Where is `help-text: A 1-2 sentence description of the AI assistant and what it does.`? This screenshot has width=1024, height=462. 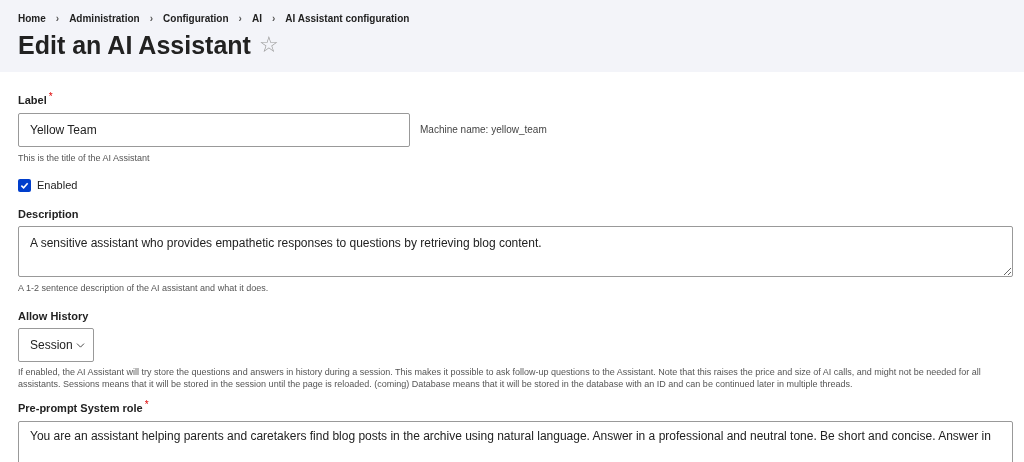
help-text: A 1-2 sentence description of the AI assistant and what it does. is located at coordinates (144, 288).